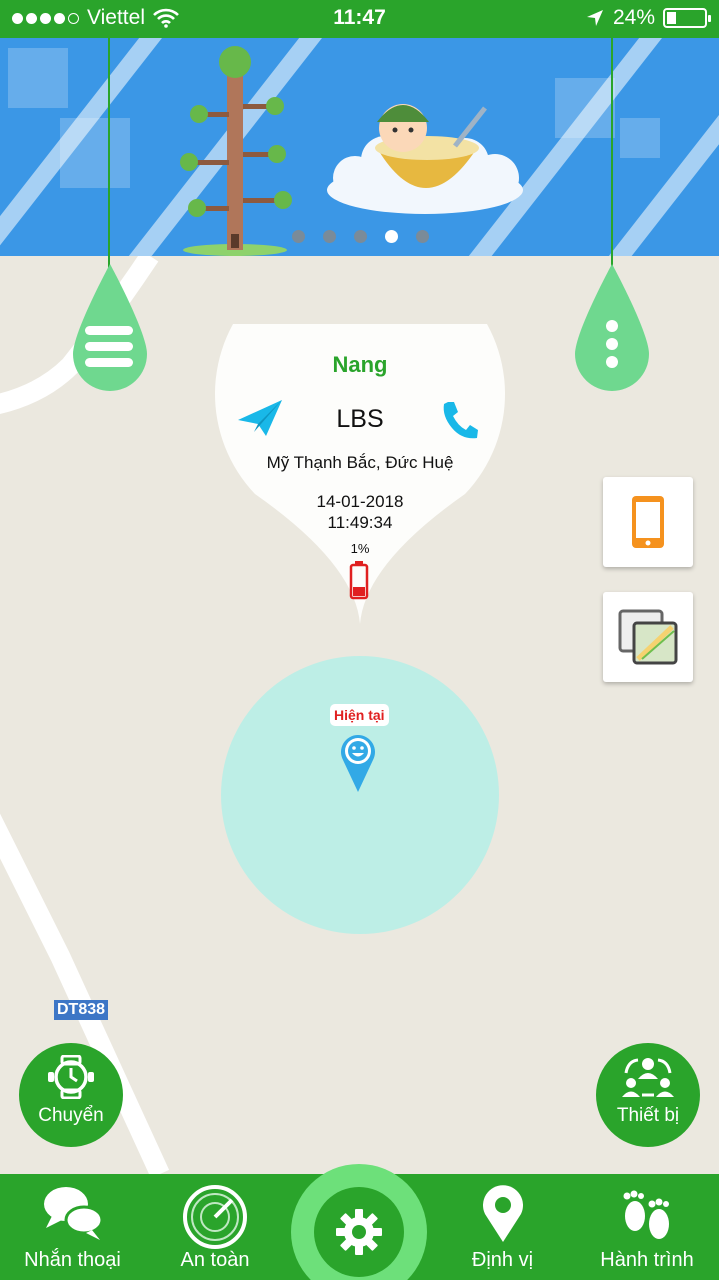  Describe the element at coordinates (391, 236) in the screenshot. I see `page-dot-active` at that location.